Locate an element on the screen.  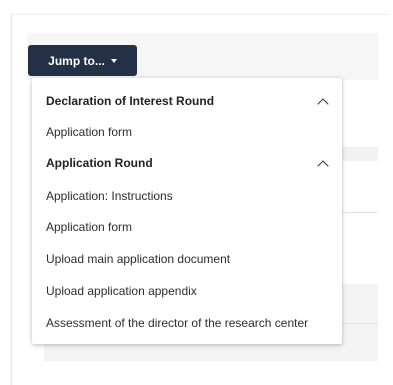
caret-down-icon is located at coordinates (113, 61).